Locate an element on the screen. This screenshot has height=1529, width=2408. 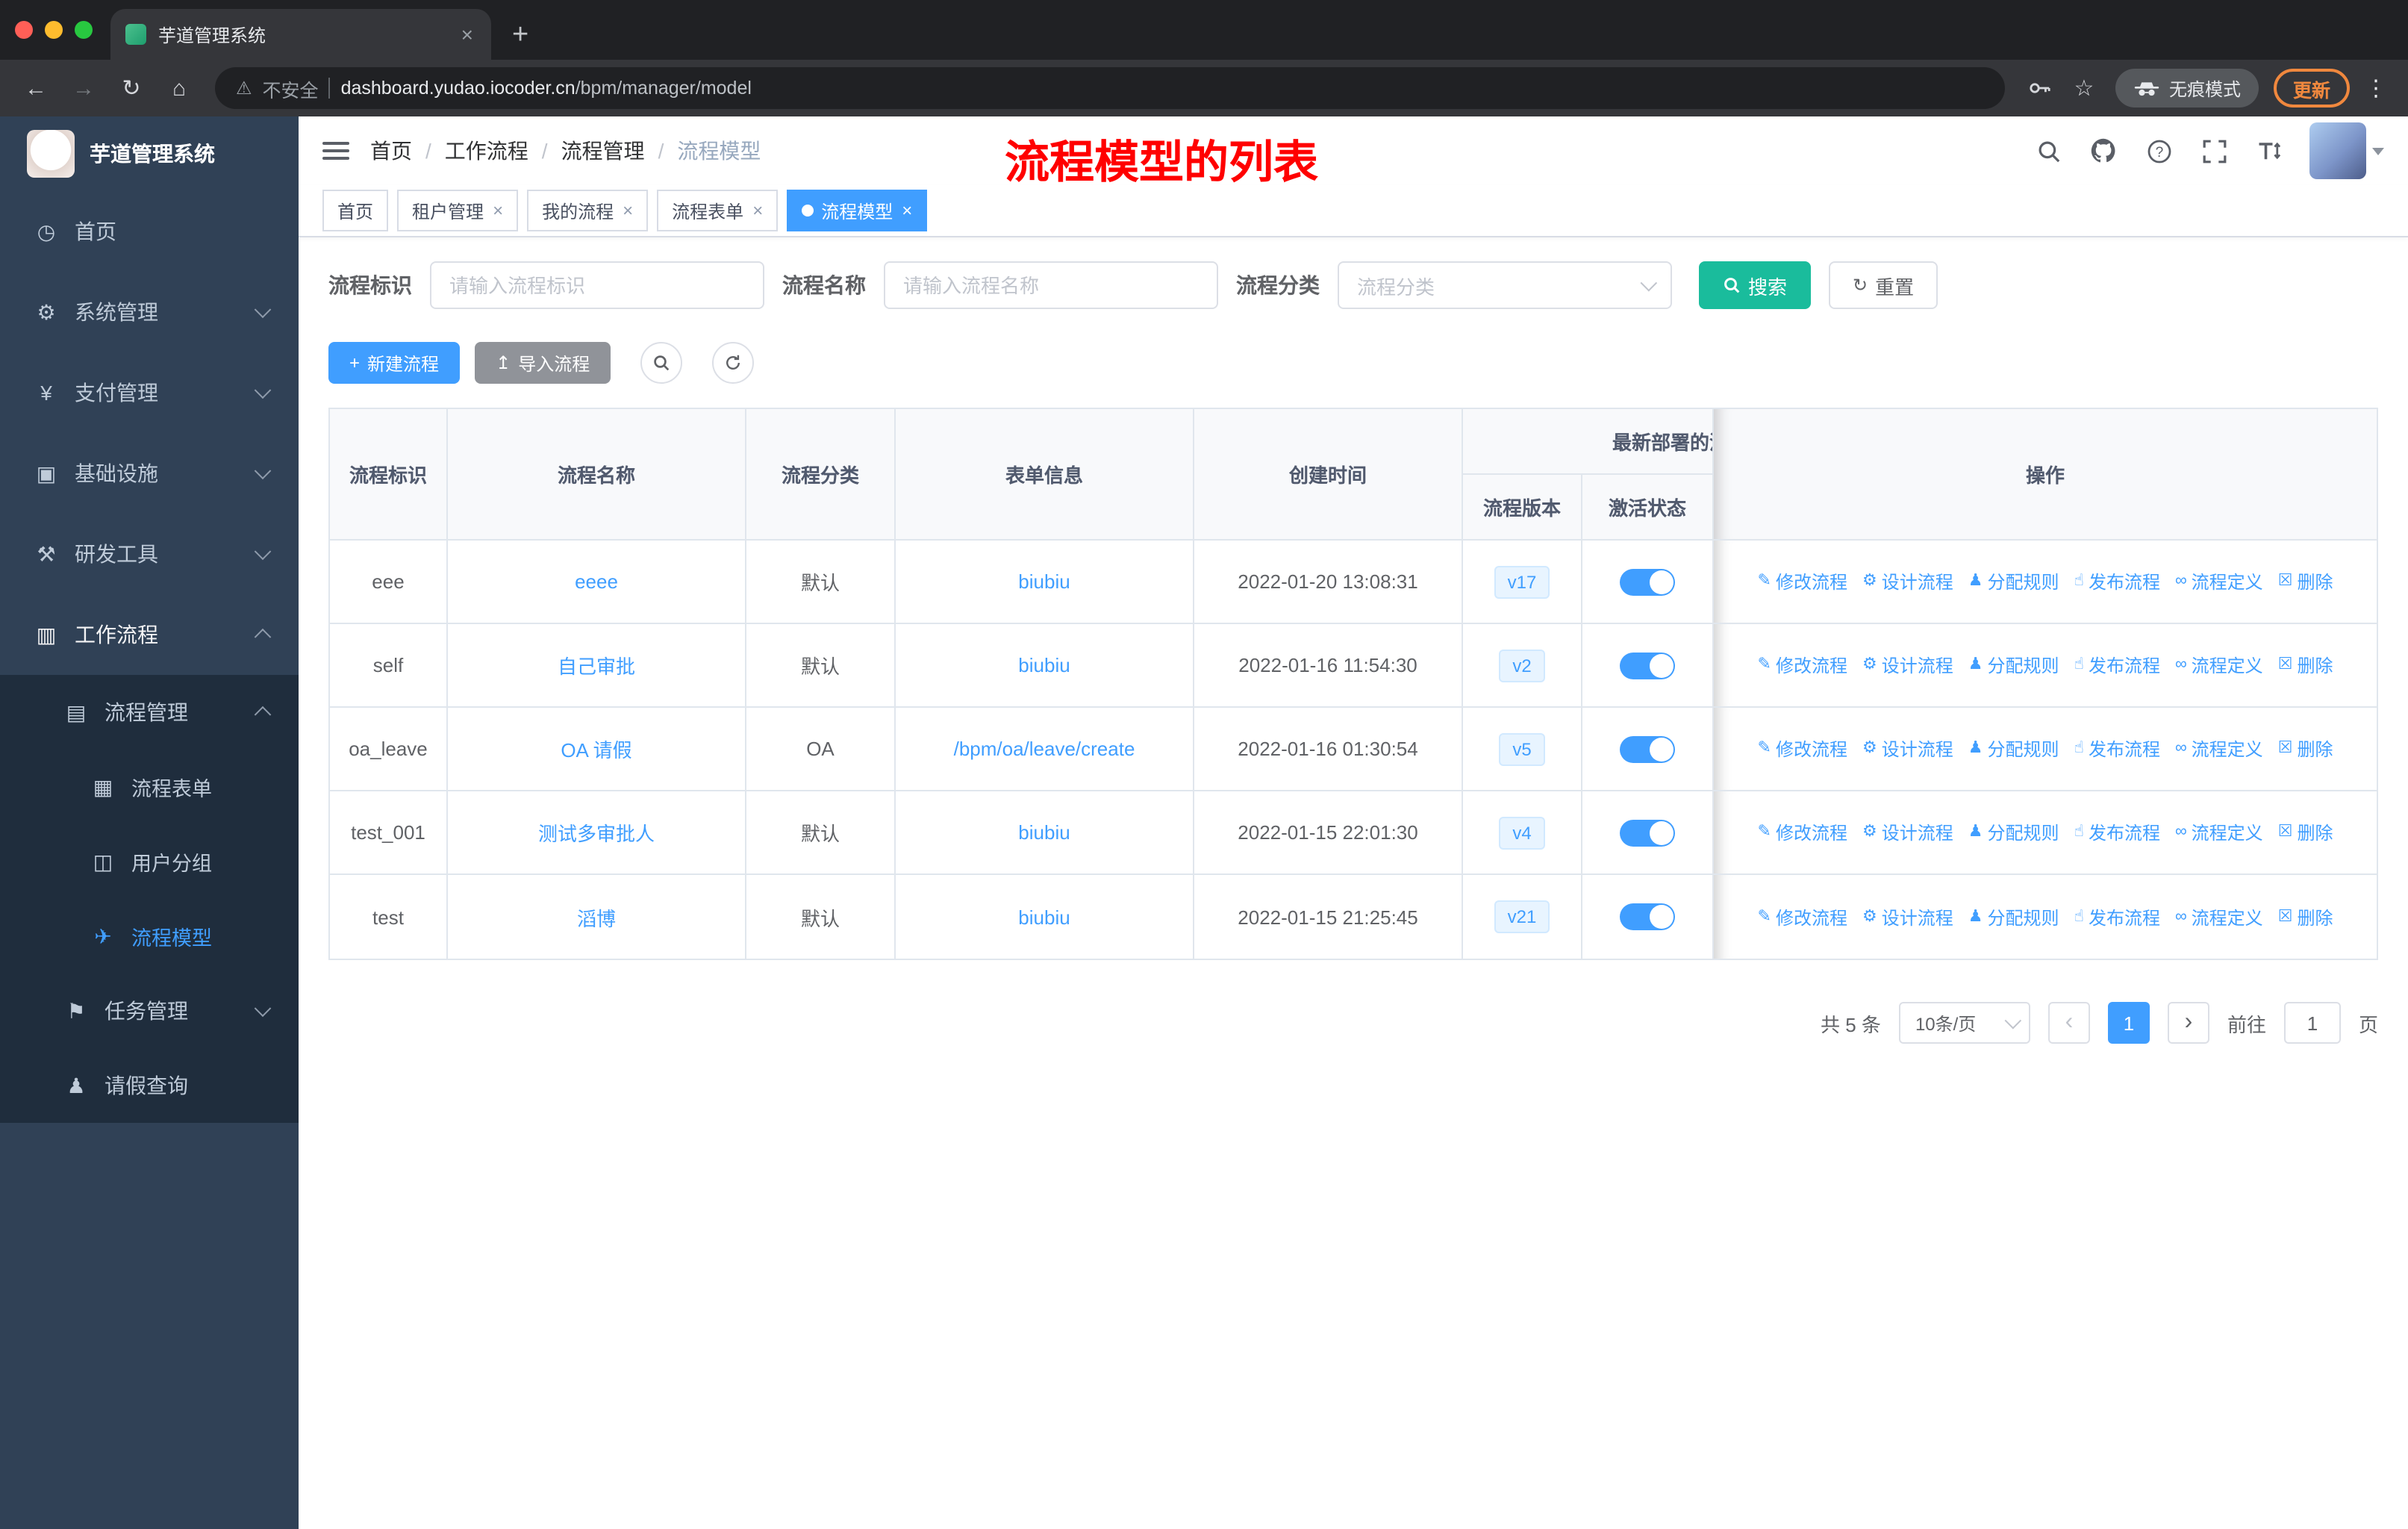
sidebar-item-task-management: ⚑ 任务管理 is located at coordinates (149, 1011).